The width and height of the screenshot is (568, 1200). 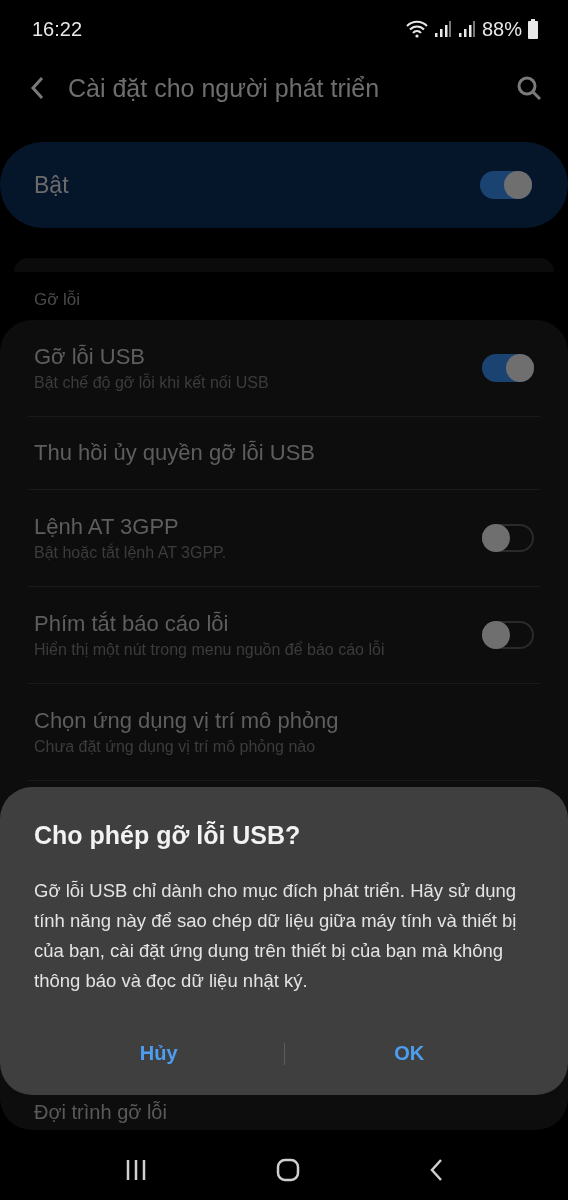 What do you see at coordinates (100, 1113) in the screenshot?
I see `row-title: Đợi trình gỡ lỗi` at bounding box center [100, 1113].